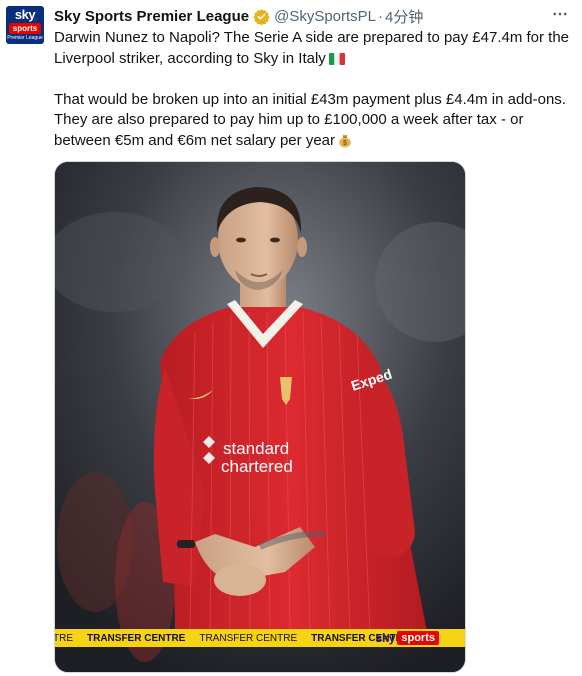 The height and width of the screenshot is (676, 582). Describe the element at coordinates (64, 638) in the screenshot. I see `ticker-item-1: TRE` at that location.